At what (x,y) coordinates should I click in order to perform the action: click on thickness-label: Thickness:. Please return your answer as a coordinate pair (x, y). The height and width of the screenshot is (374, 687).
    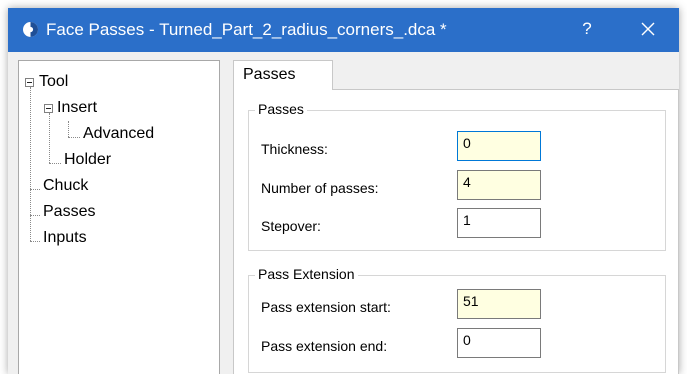
    Looking at the image, I should click on (294, 149).